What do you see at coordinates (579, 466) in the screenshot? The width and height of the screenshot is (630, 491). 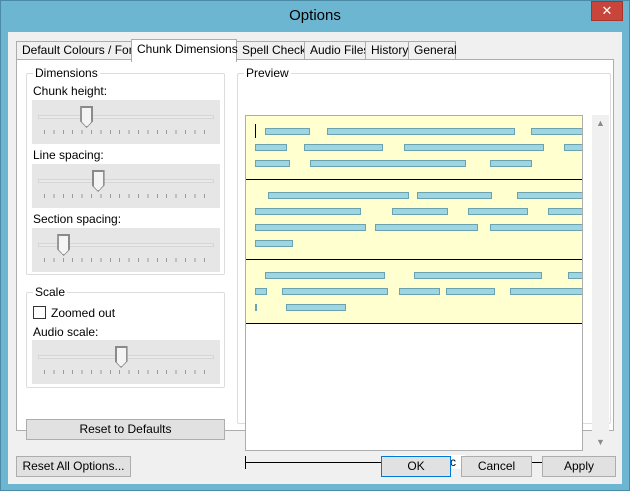 I see `apply-button: Apply` at bounding box center [579, 466].